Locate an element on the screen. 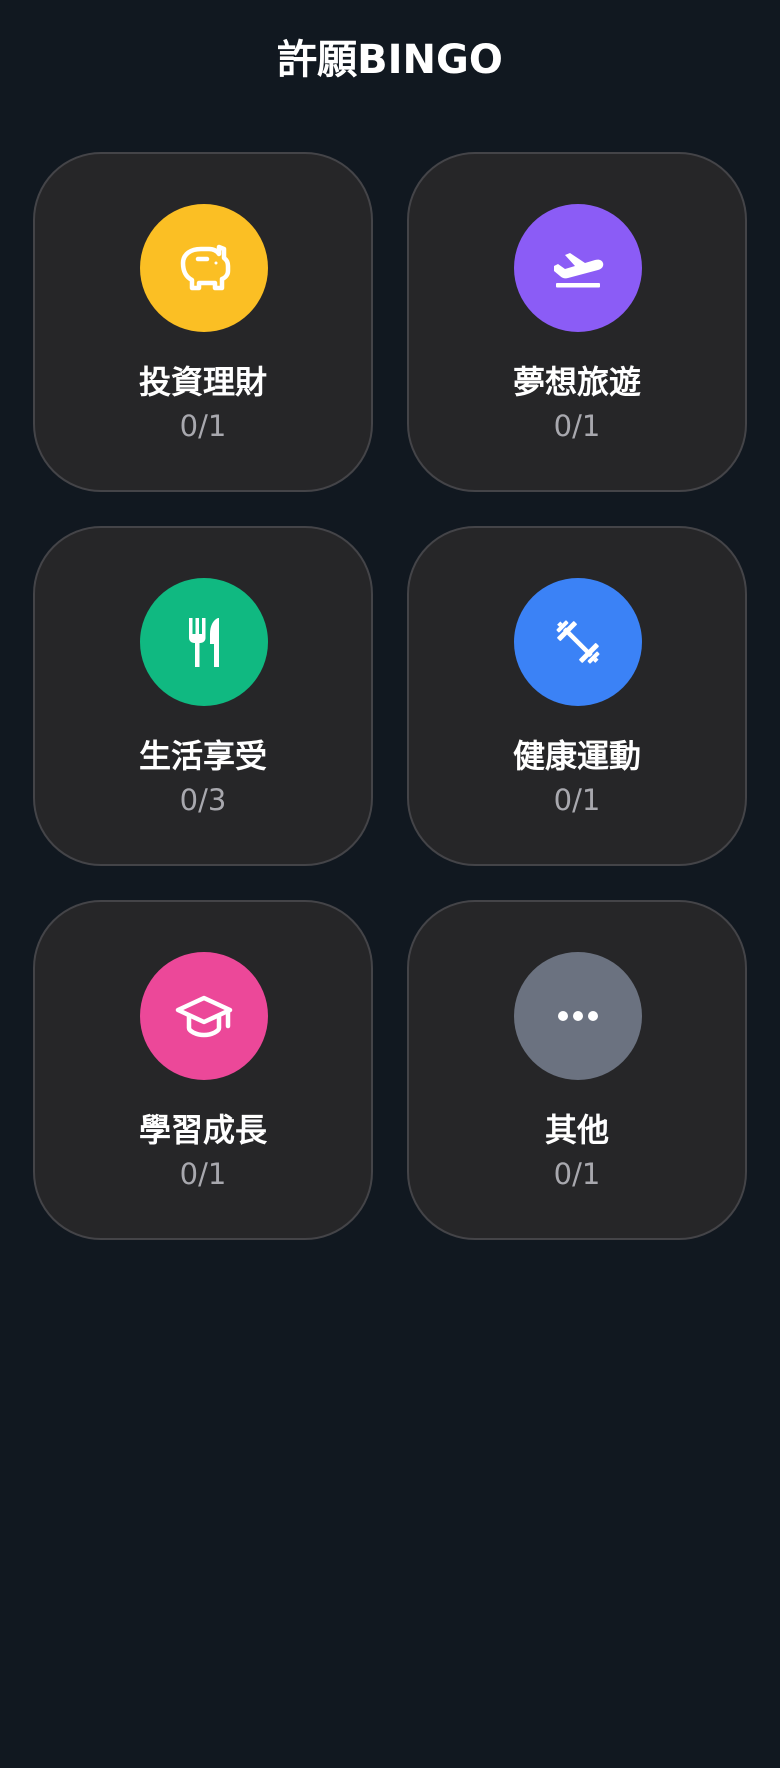 Image resolution: width=780 pixels, height=1768 pixels. category-card-learning: 學習成長 0/1 is located at coordinates (203, 1070).